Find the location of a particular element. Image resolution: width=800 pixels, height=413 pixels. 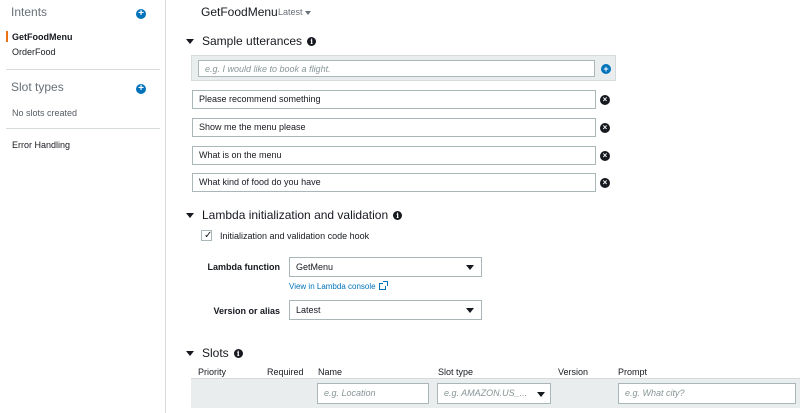

lambda-heading: Lambda initialization and validation is located at coordinates (295, 215).